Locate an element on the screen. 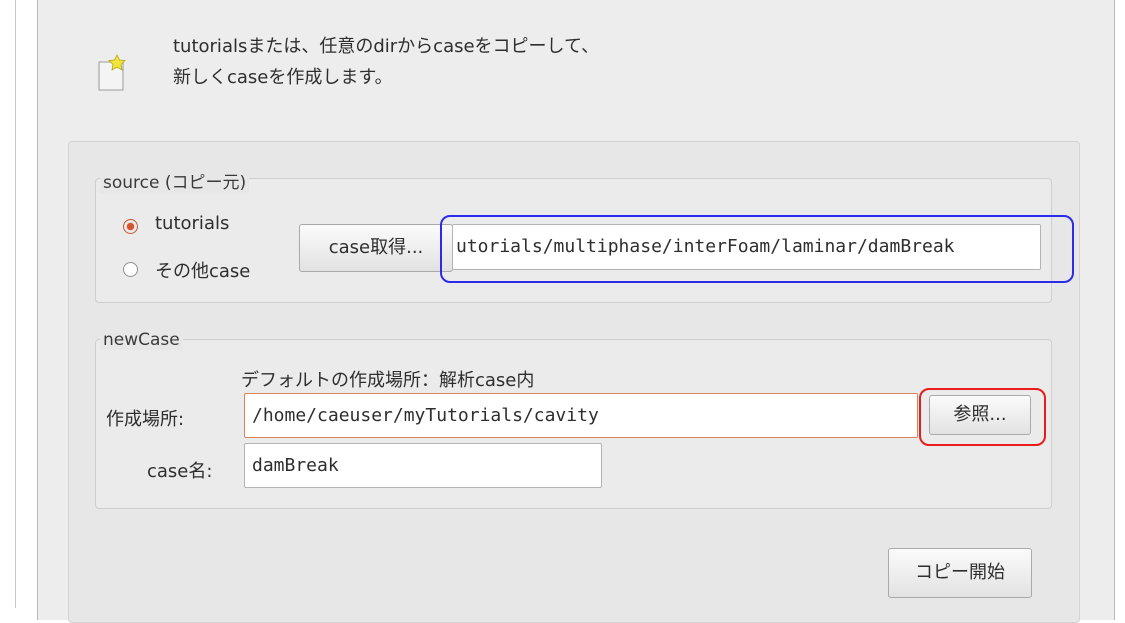  source-path-highlight is located at coordinates (757, 249).